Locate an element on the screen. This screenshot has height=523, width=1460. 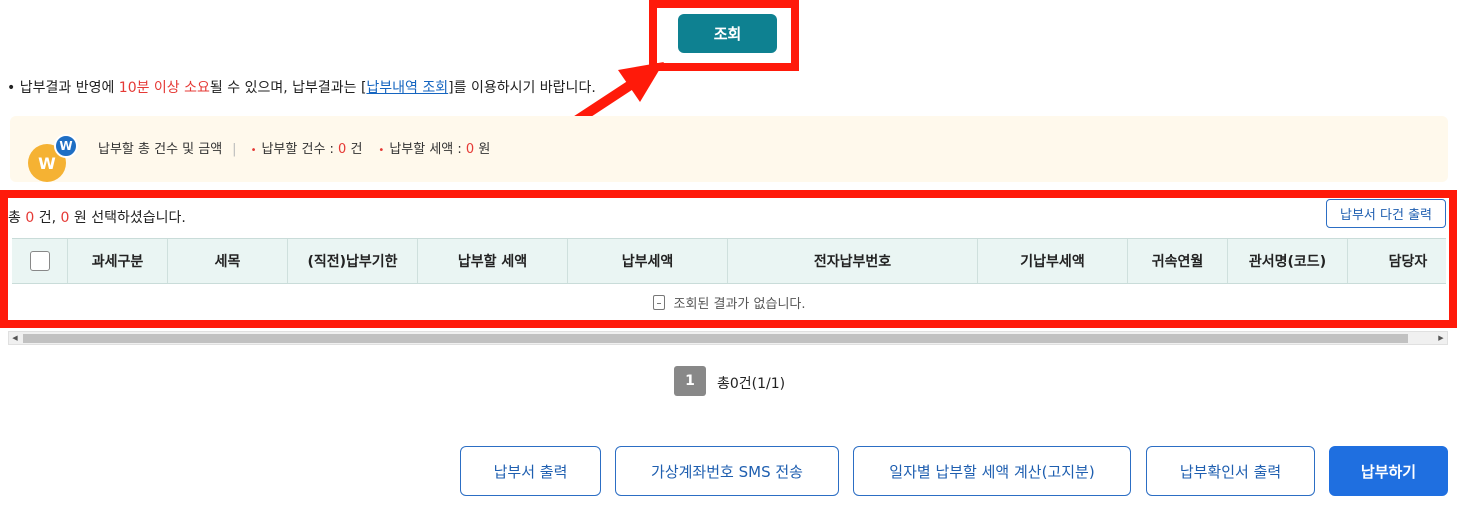
hometax-logo-icon: W W is located at coordinates (54, 158).